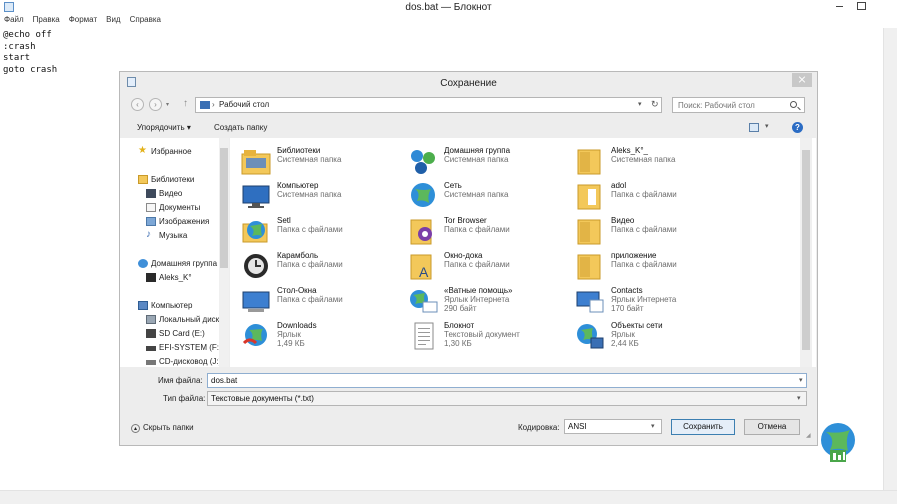  What do you see at coordinates (654, 265) in the screenshot?
I see `file-item-application: приложение Папка с файлами` at bounding box center [654, 265].